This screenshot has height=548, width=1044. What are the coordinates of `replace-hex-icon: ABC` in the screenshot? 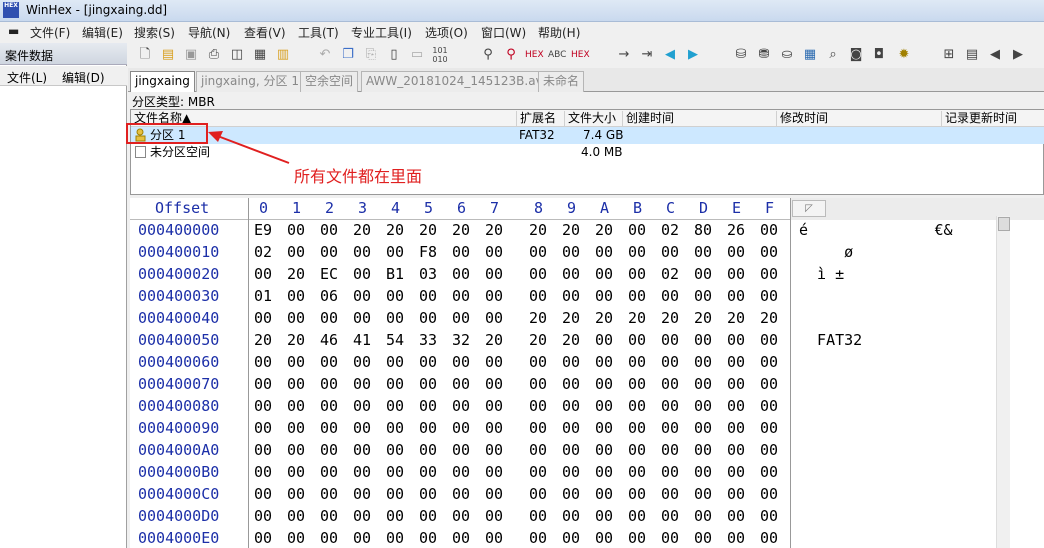 It's located at (557, 55).